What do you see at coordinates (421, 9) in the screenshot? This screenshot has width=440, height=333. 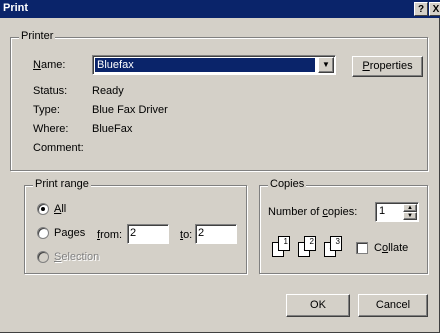 I see `help-button: ?` at bounding box center [421, 9].